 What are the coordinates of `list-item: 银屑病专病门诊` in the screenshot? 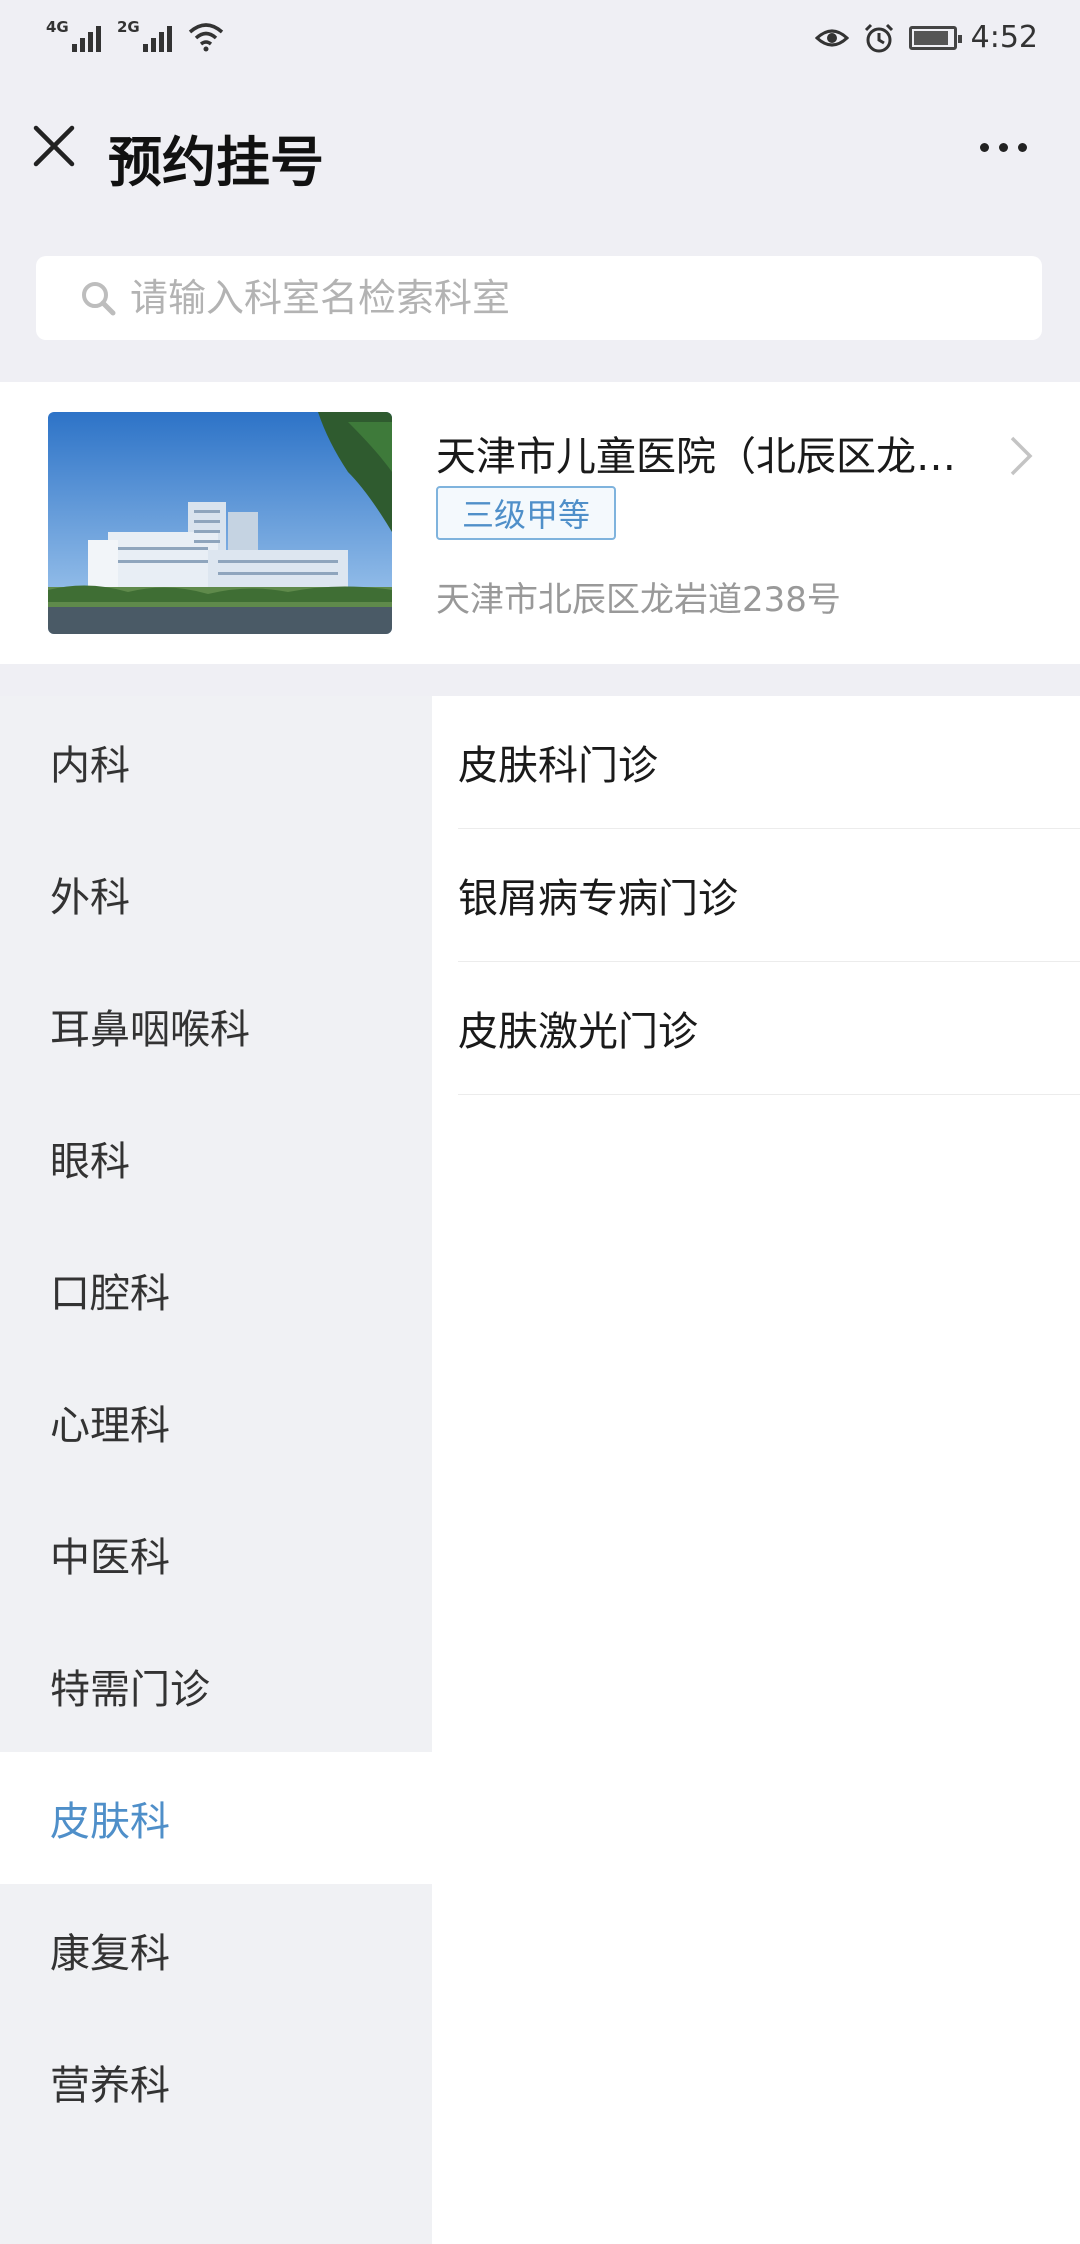 It's located at (769, 895).